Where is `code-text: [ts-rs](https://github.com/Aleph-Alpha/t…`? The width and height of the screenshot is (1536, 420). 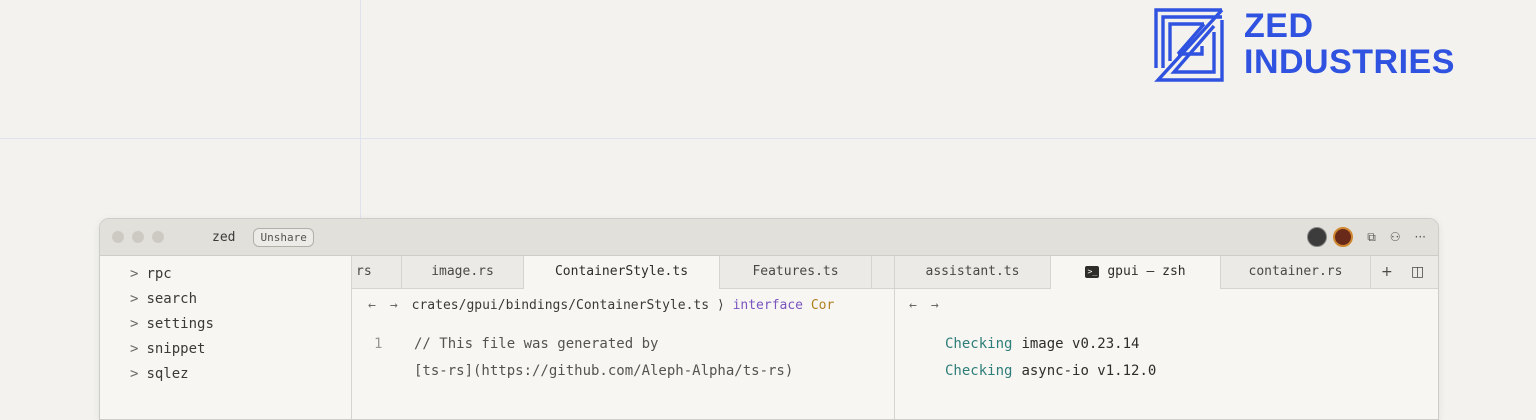 code-text: [ts-rs](https://github.com/Aleph-Alpha/t… is located at coordinates (604, 371).